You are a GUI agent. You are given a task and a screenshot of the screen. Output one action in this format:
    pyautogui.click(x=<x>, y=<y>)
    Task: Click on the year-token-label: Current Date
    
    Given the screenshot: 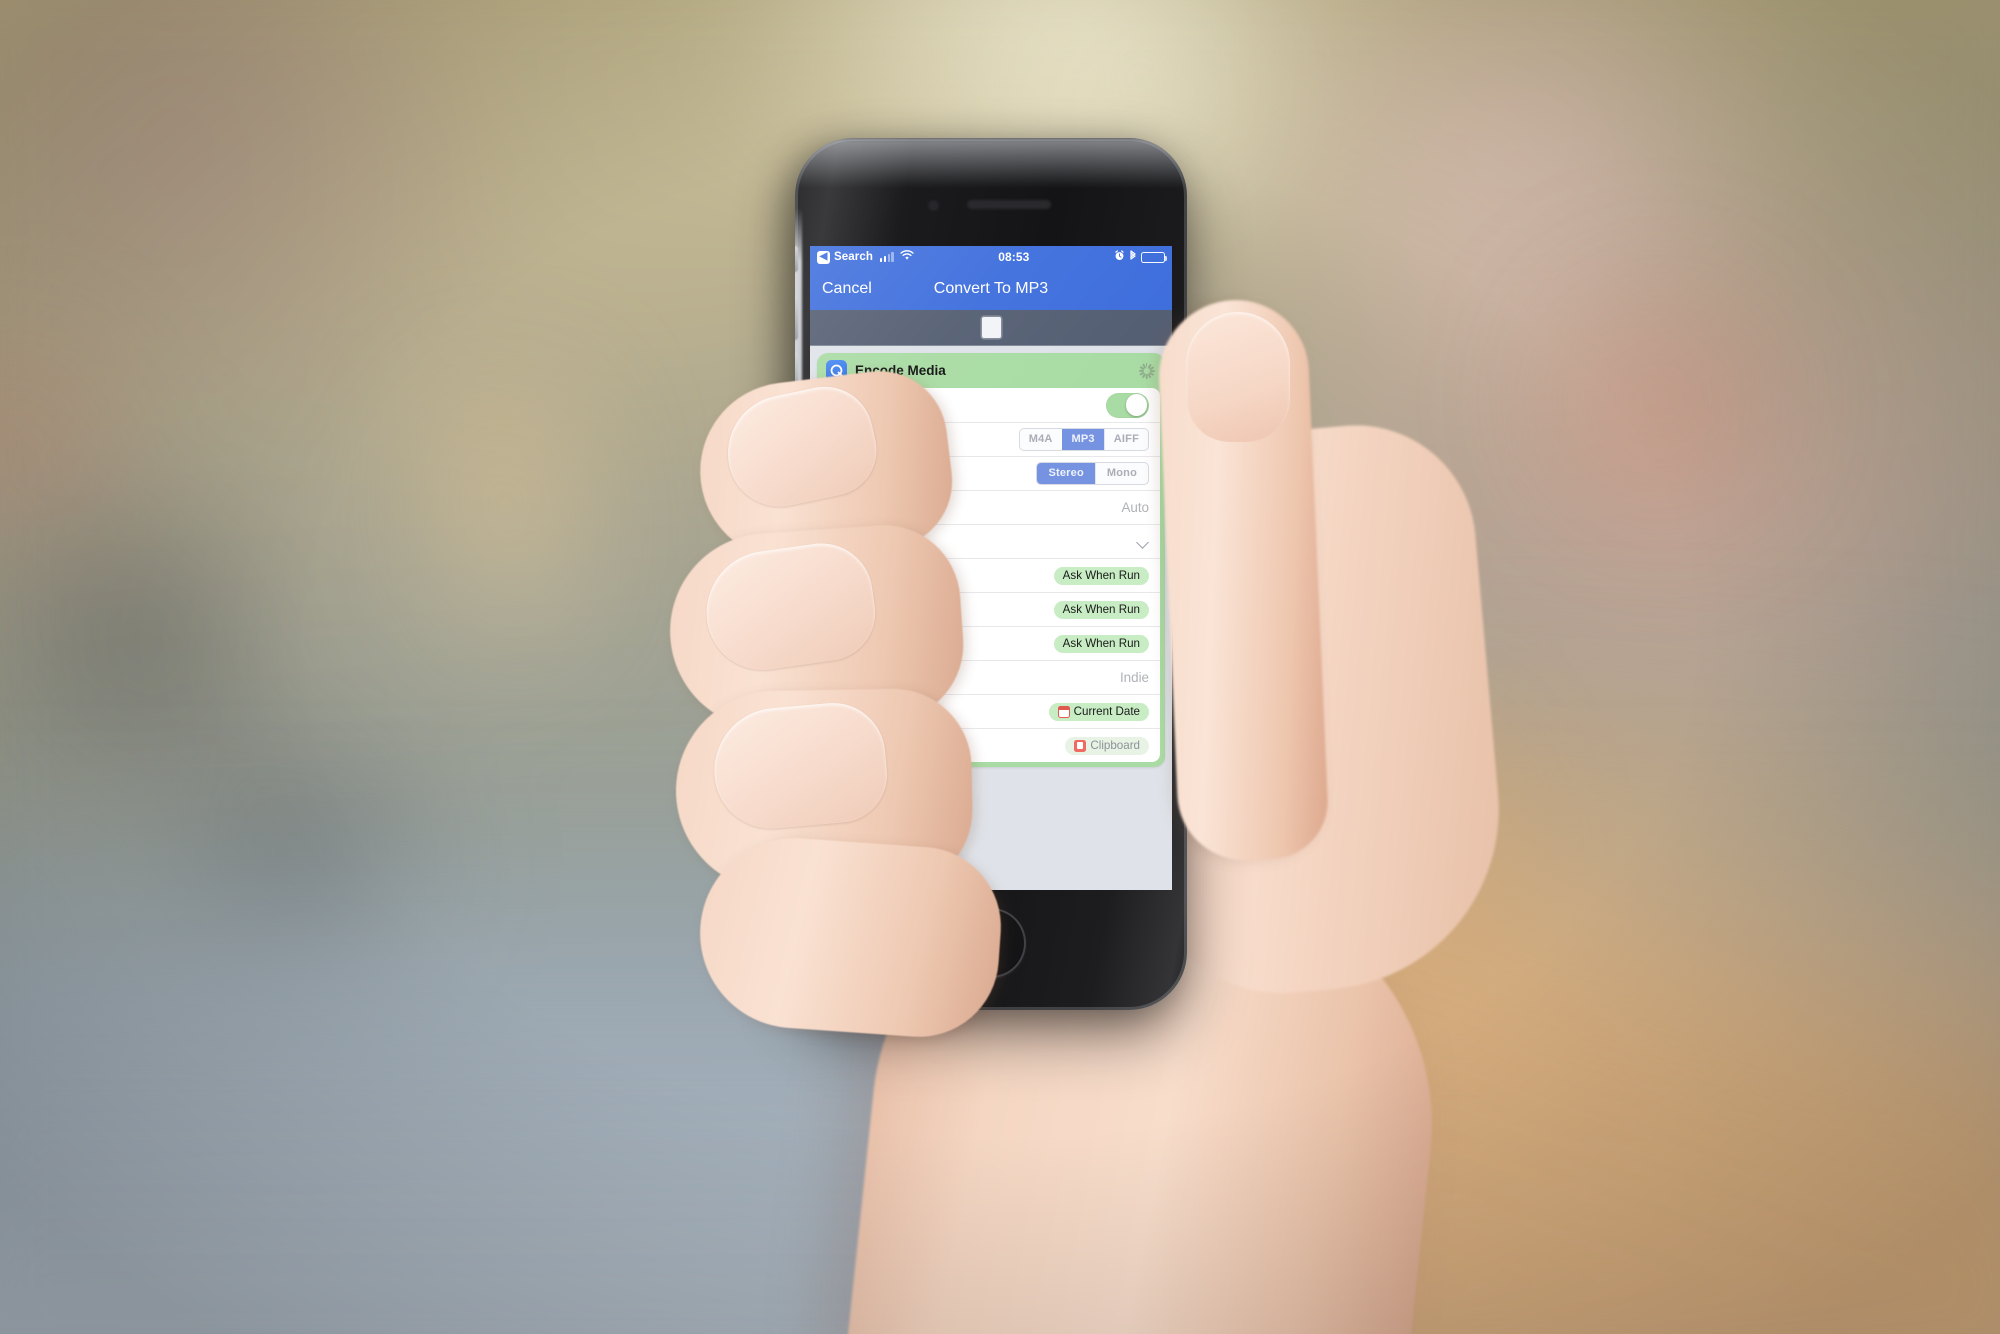 What is the action you would take?
    pyautogui.click(x=1106, y=711)
    